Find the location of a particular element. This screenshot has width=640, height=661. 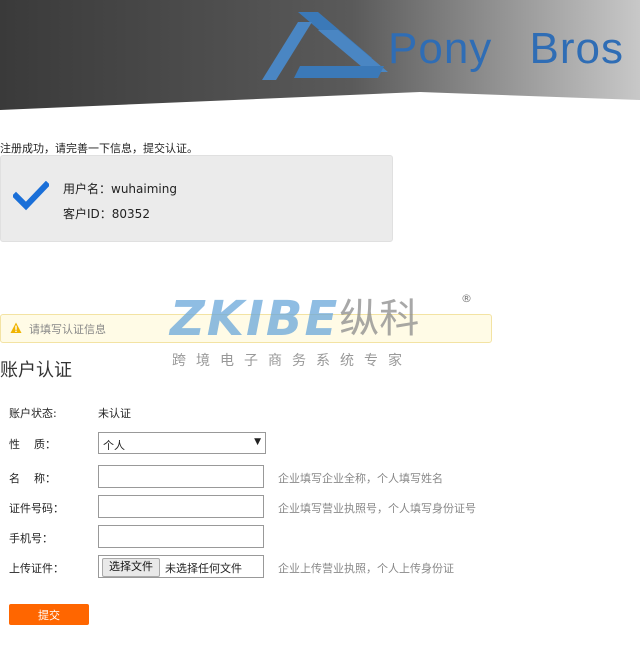

phone-label: 手机号： is located at coordinates (31, 538).